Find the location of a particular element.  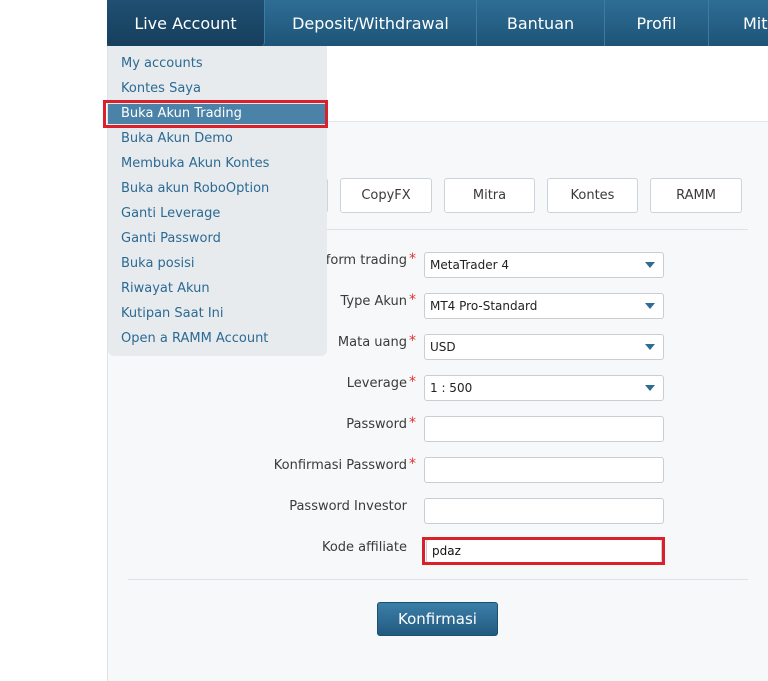

menu-item-kontes-saya: Kontes Saya is located at coordinates (161, 89).